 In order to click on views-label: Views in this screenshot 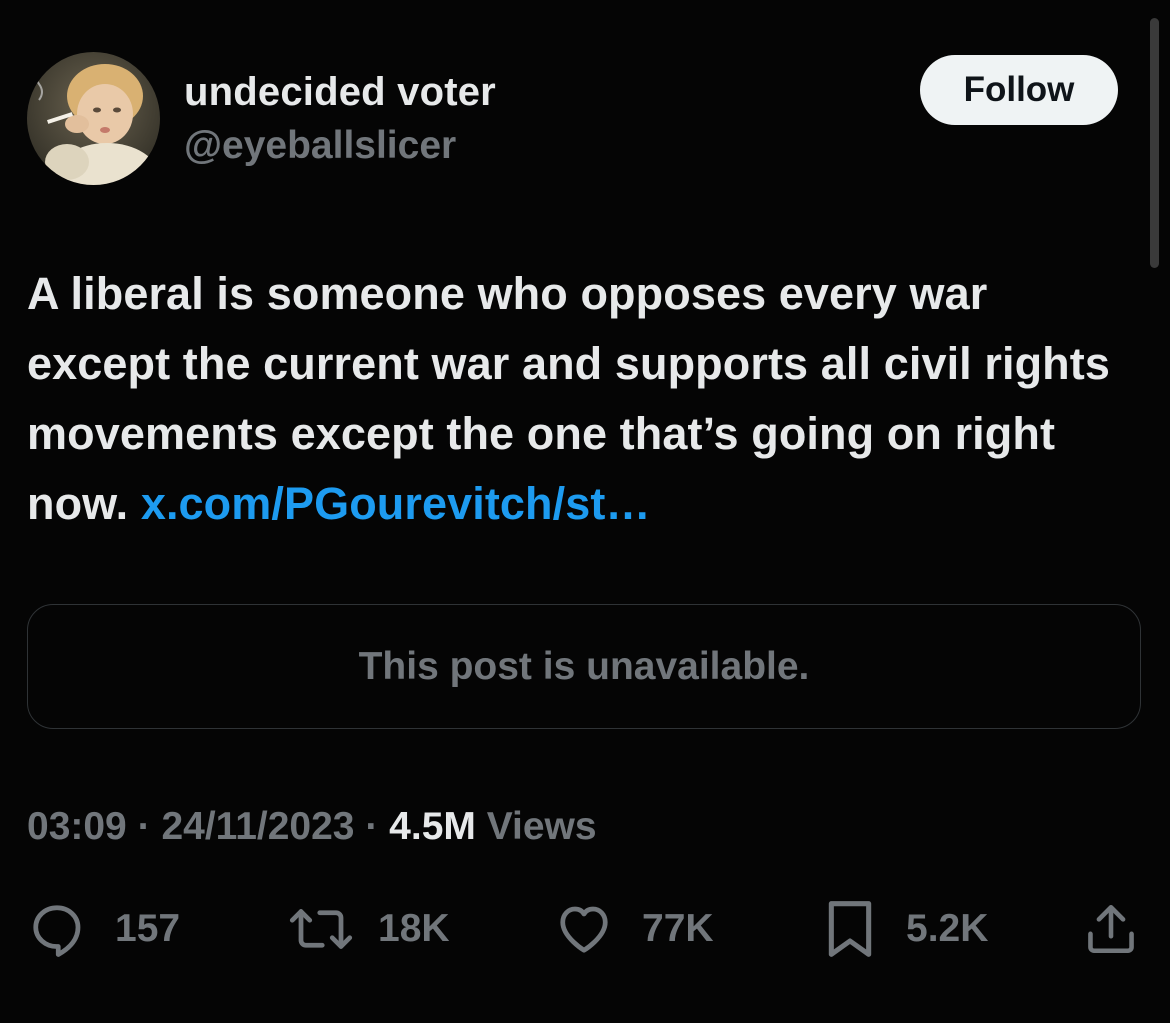, I will do `click(542, 826)`.